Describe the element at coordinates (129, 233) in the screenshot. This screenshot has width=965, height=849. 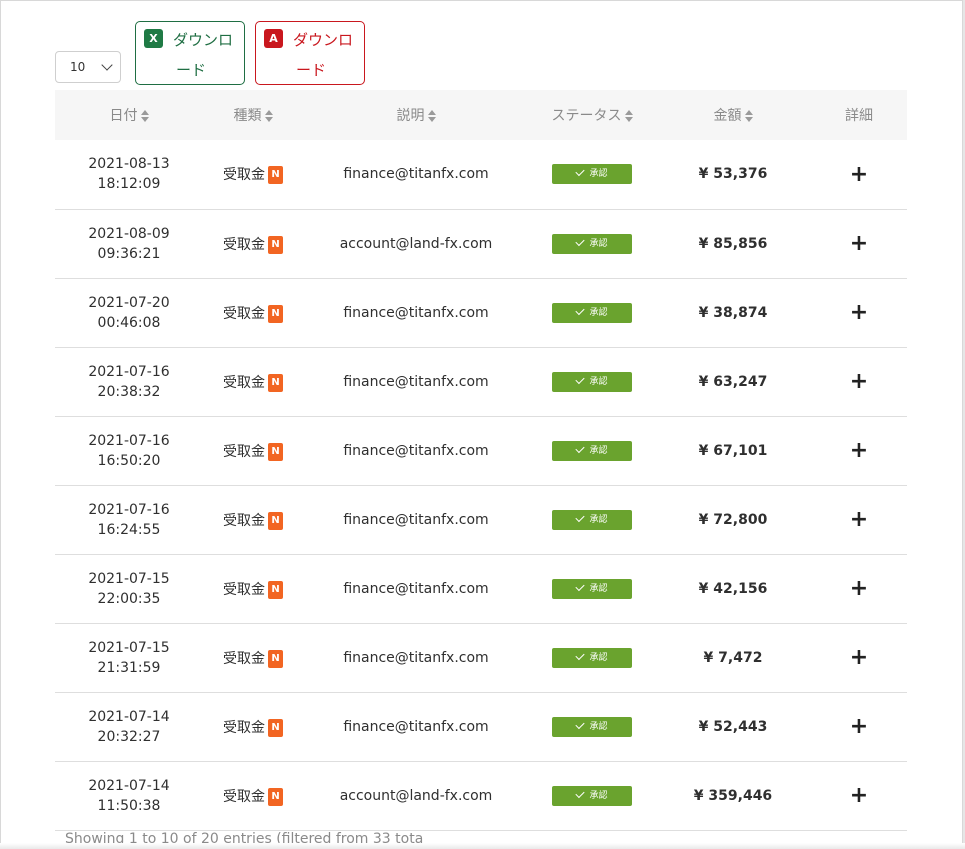
I see `date-text: 2021-08-09` at that location.